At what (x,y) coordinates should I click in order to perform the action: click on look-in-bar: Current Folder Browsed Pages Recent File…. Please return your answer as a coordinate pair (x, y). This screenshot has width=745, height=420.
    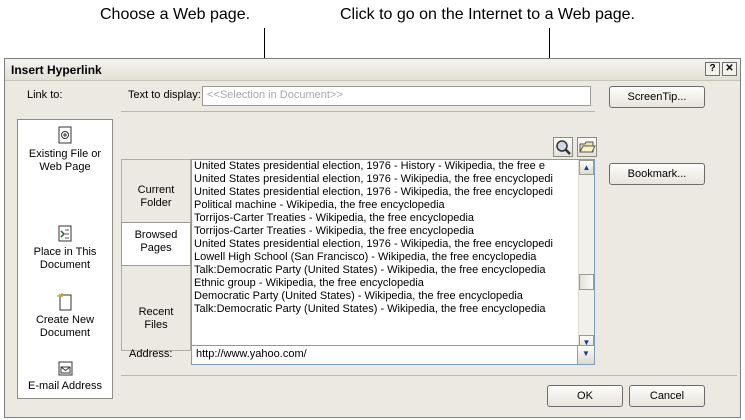
    Looking at the image, I should click on (156, 255).